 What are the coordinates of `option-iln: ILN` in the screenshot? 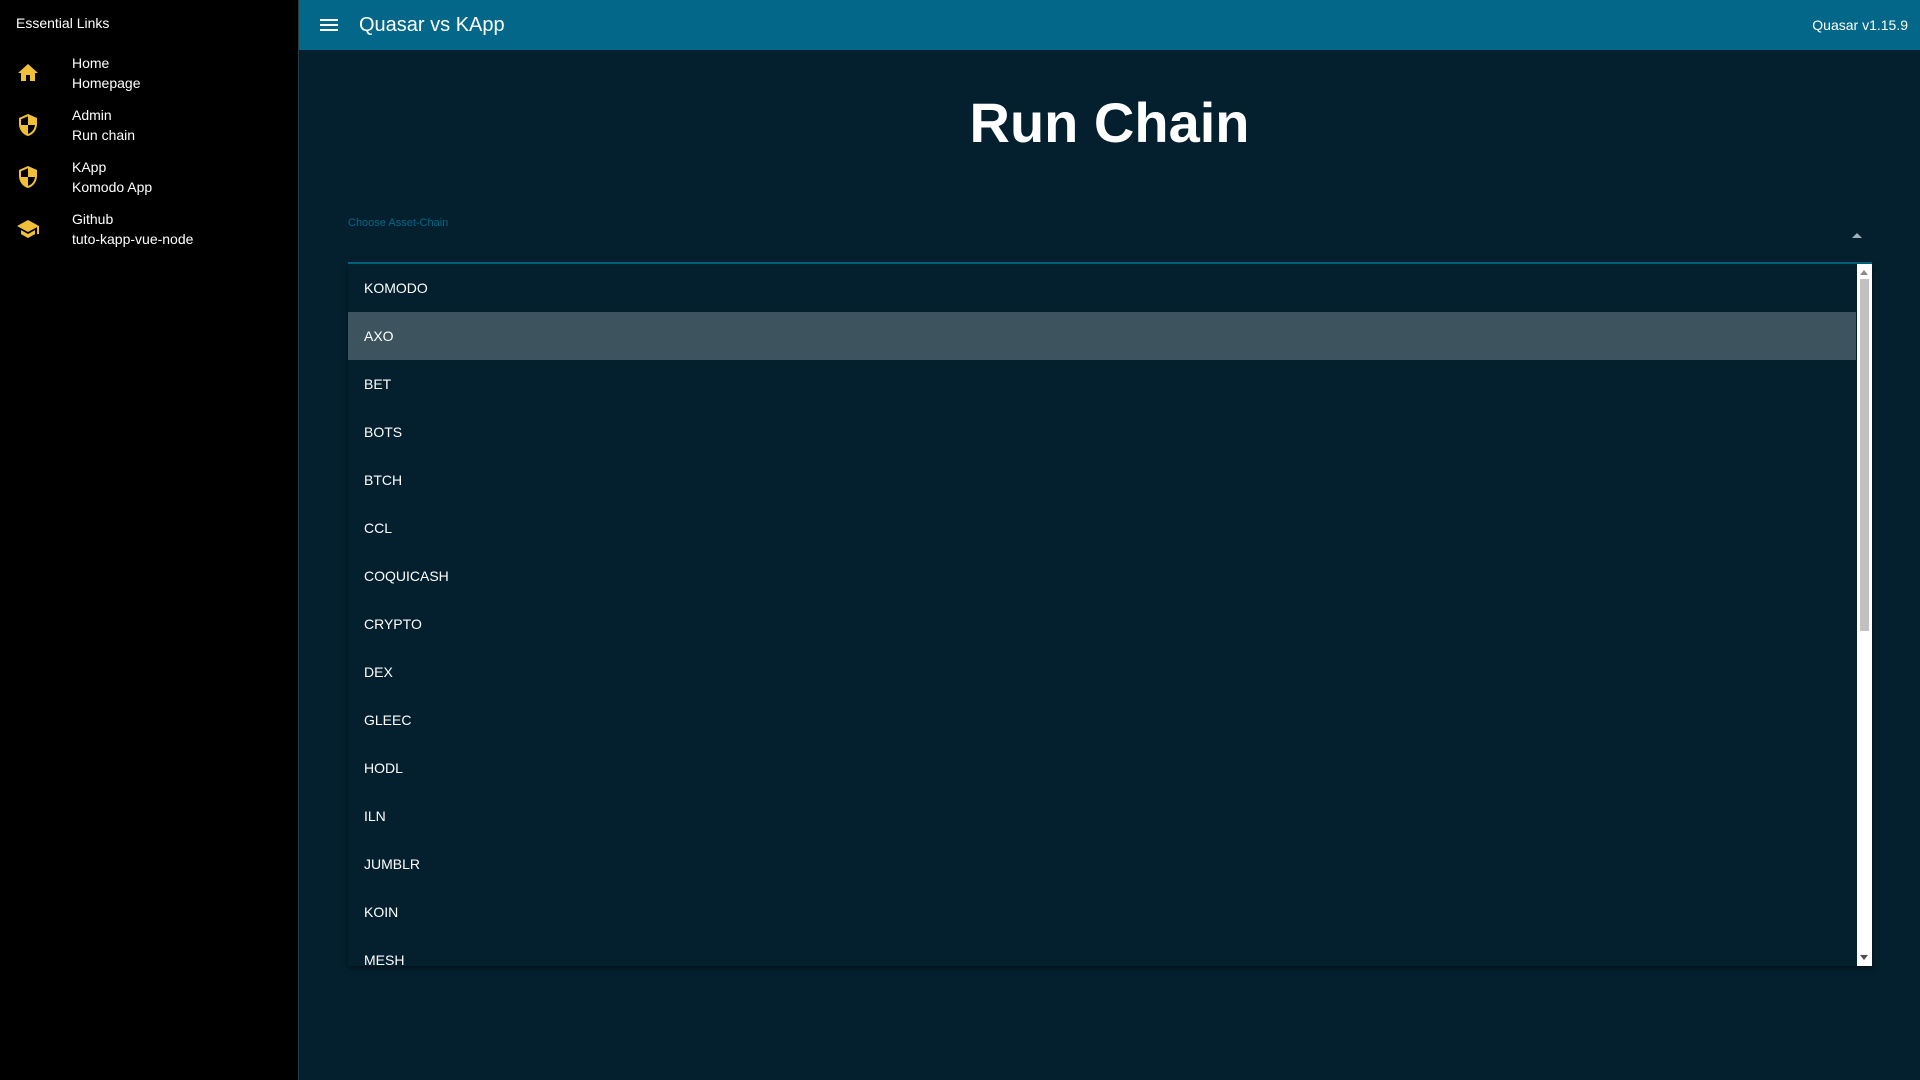 It's located at (1102, 816).